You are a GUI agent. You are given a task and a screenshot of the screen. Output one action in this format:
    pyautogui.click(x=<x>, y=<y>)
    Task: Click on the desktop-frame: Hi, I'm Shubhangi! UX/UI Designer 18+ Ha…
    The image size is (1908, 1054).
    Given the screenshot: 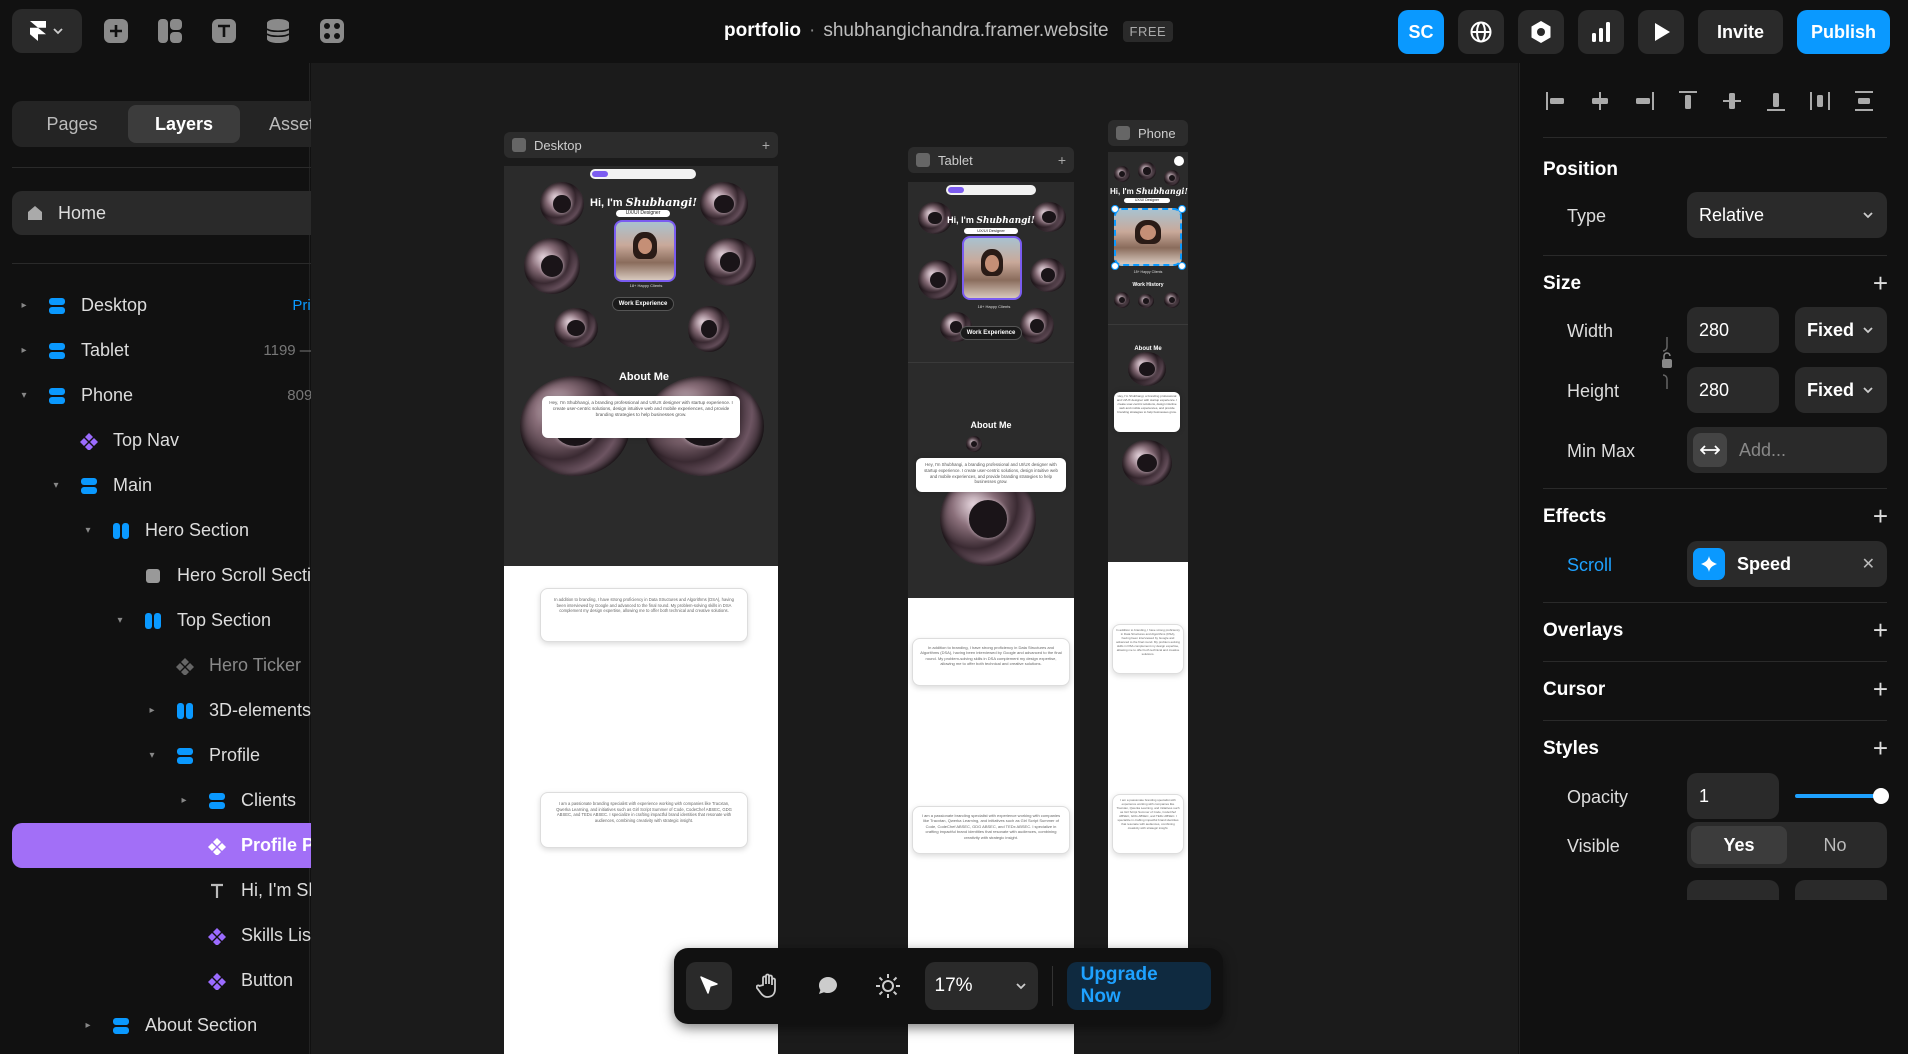 What is the action you would take?
    pyautogui.click(x=641, y=610)
    